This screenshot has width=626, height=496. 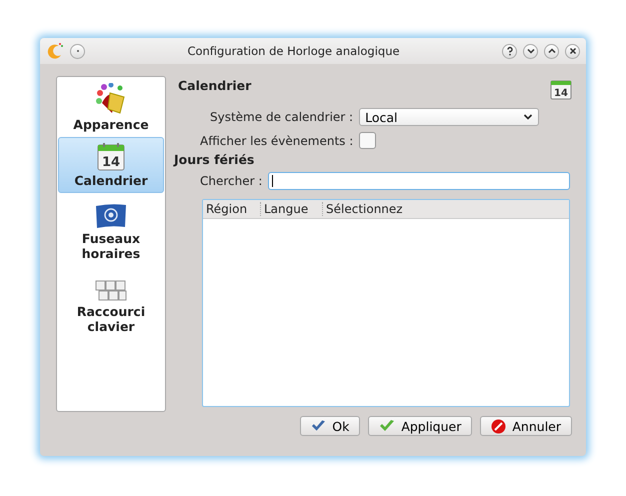 I want to click on close-icon, so click(x=573, y=51).